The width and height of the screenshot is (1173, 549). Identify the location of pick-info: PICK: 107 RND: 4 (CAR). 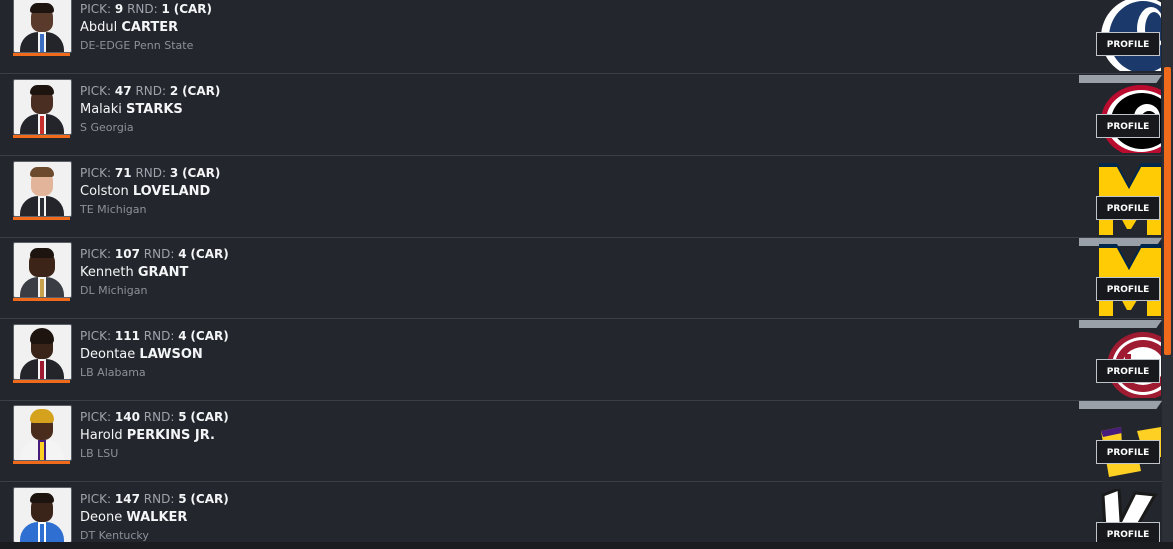
(154, 254).